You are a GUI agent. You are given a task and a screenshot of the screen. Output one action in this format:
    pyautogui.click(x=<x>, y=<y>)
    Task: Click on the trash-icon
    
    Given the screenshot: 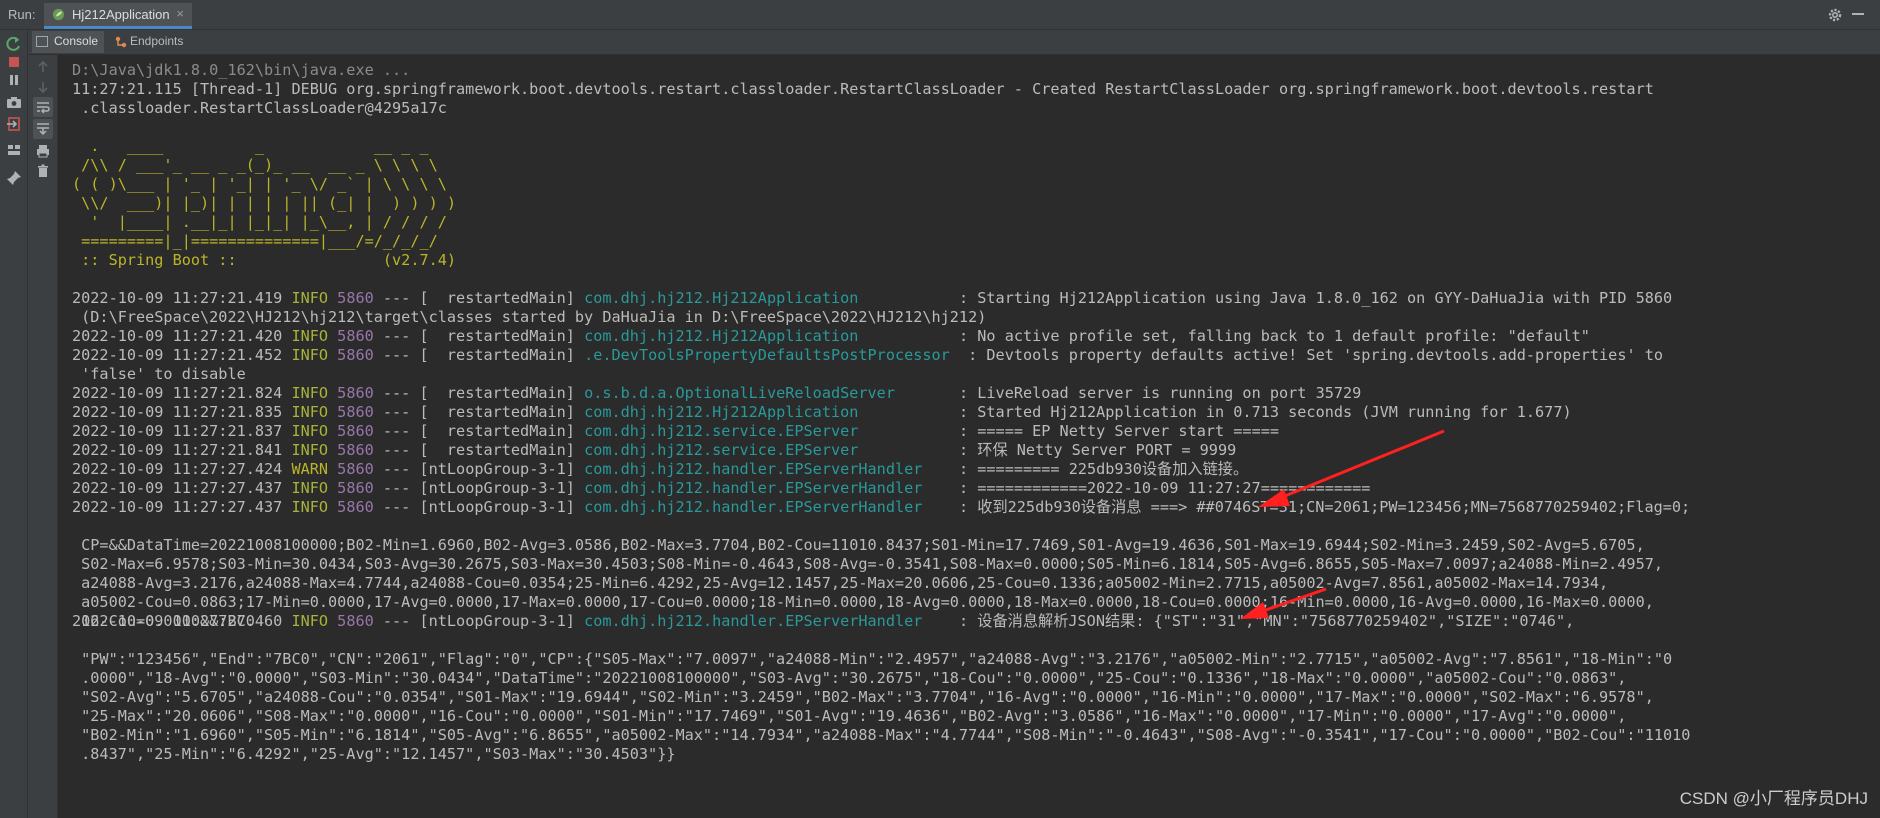 What is the action you would take?
    pyautogui.click(x=43, y=171)
    